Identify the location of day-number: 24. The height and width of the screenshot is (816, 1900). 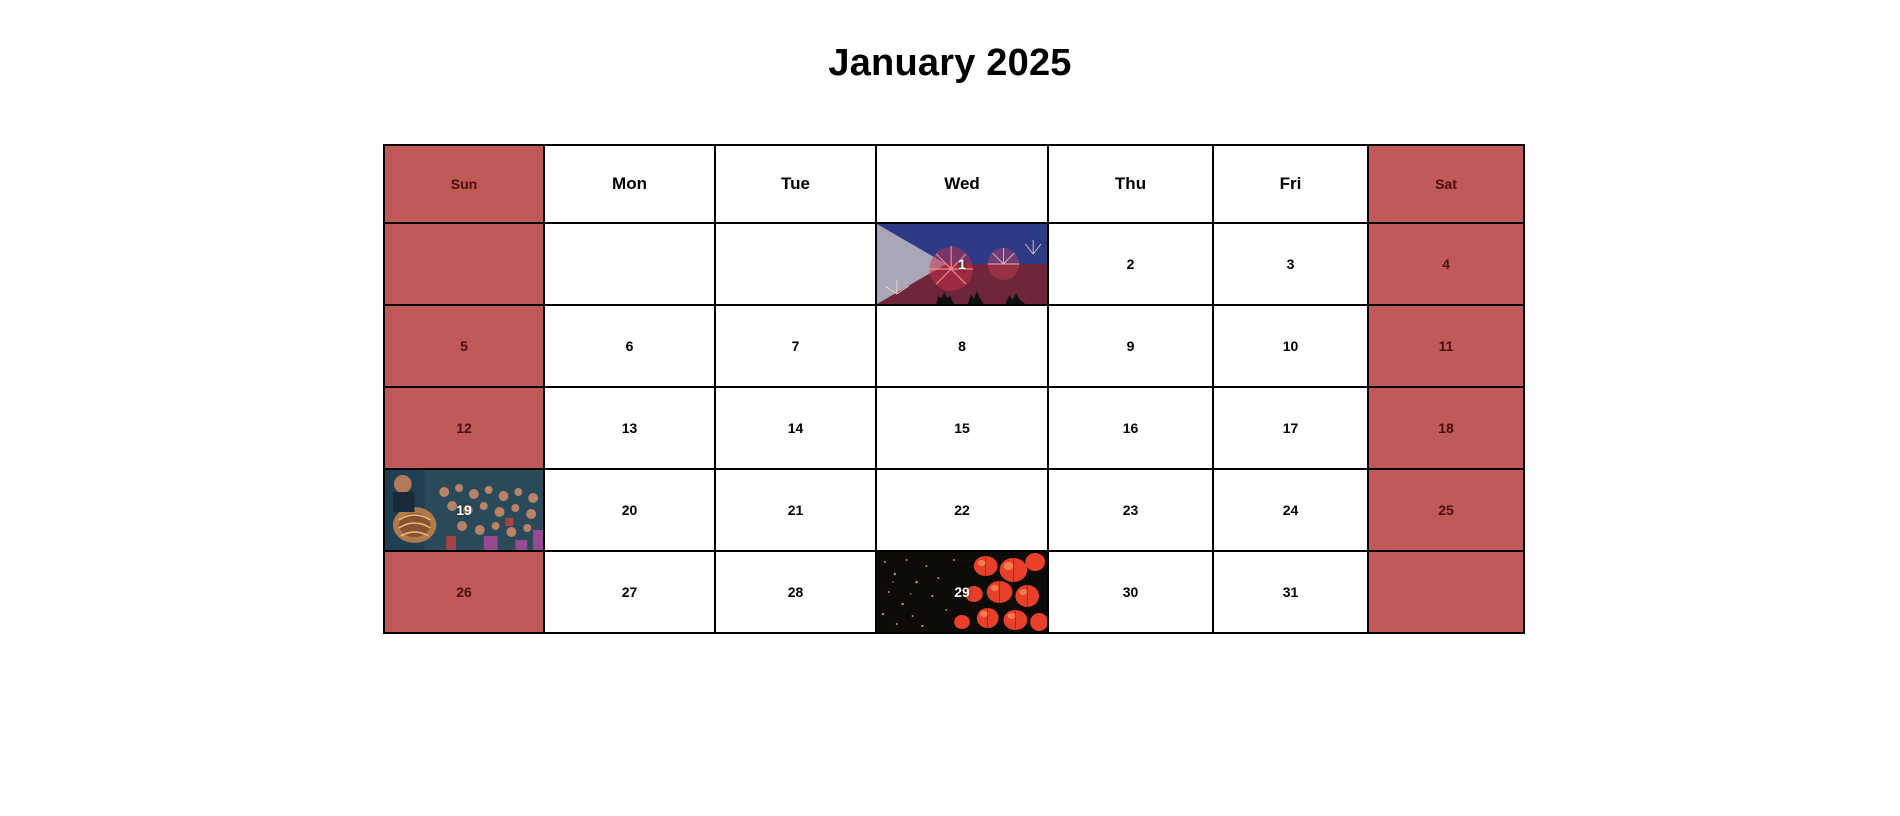
(1290, 510).